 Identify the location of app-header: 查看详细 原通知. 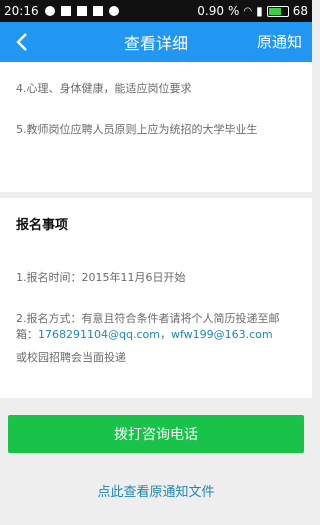
(156, 42).